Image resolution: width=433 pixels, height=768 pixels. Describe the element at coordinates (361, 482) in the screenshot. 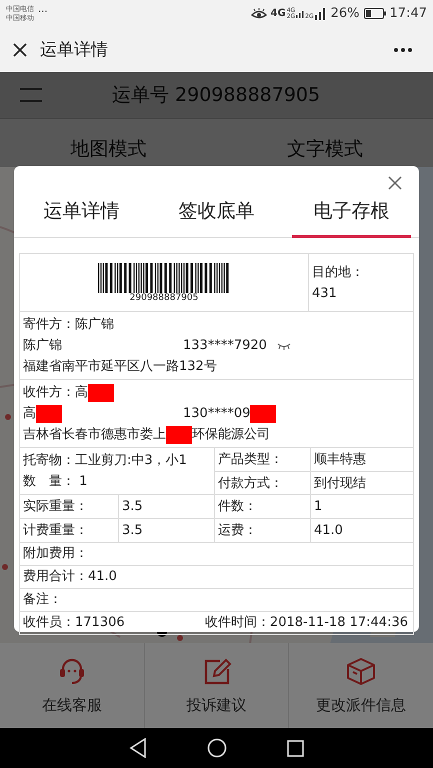

I see `field-value: 到付现结` at that location.